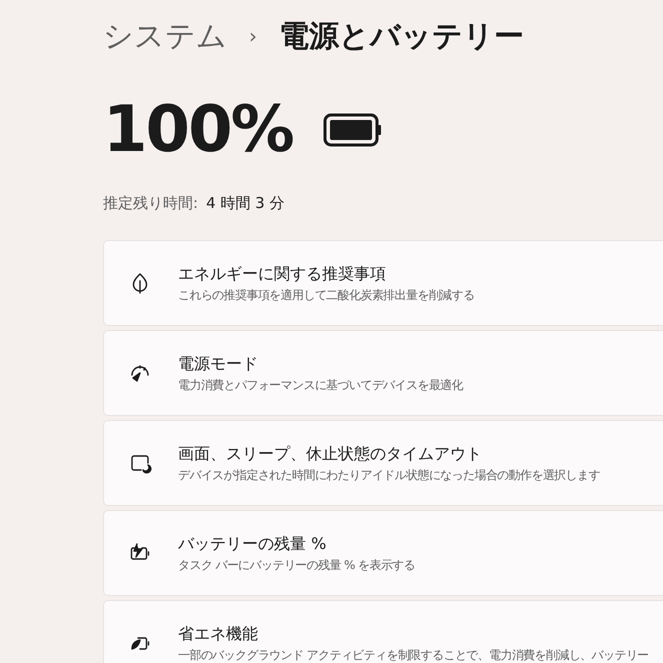 The image size is (663, 663). I want to click on settings-card: 画面、スリープ、休止状態のタイムアウト デバイスが指定された時間にわたりアイドル状態になった場合の動作を選択します, so click(383, 463).